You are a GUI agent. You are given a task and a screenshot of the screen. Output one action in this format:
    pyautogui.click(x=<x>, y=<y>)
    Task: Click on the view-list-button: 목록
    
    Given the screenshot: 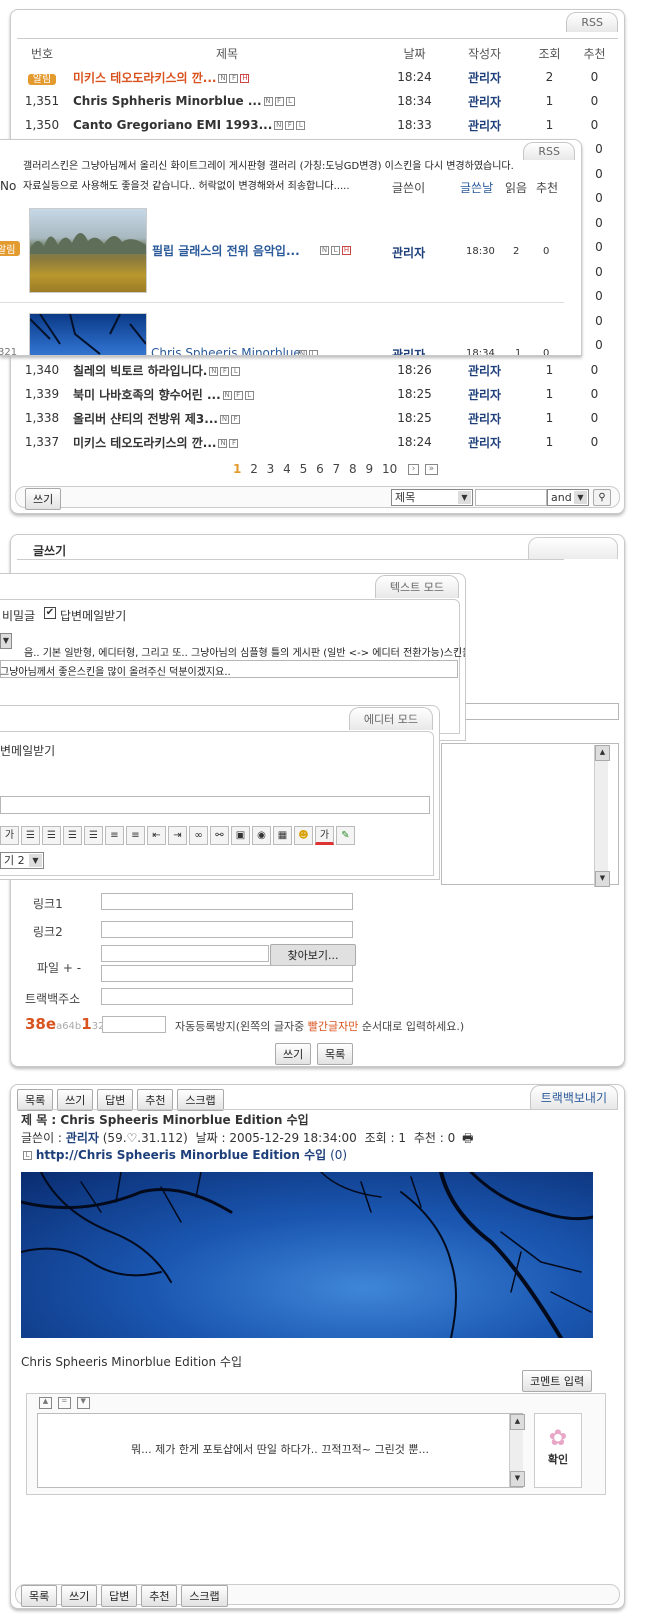 What is the action you would take?
    pyautogui.click(x=35, y=1100)
    